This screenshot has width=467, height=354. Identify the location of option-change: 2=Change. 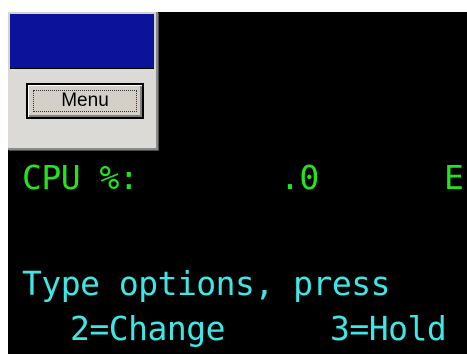
(147, 328).